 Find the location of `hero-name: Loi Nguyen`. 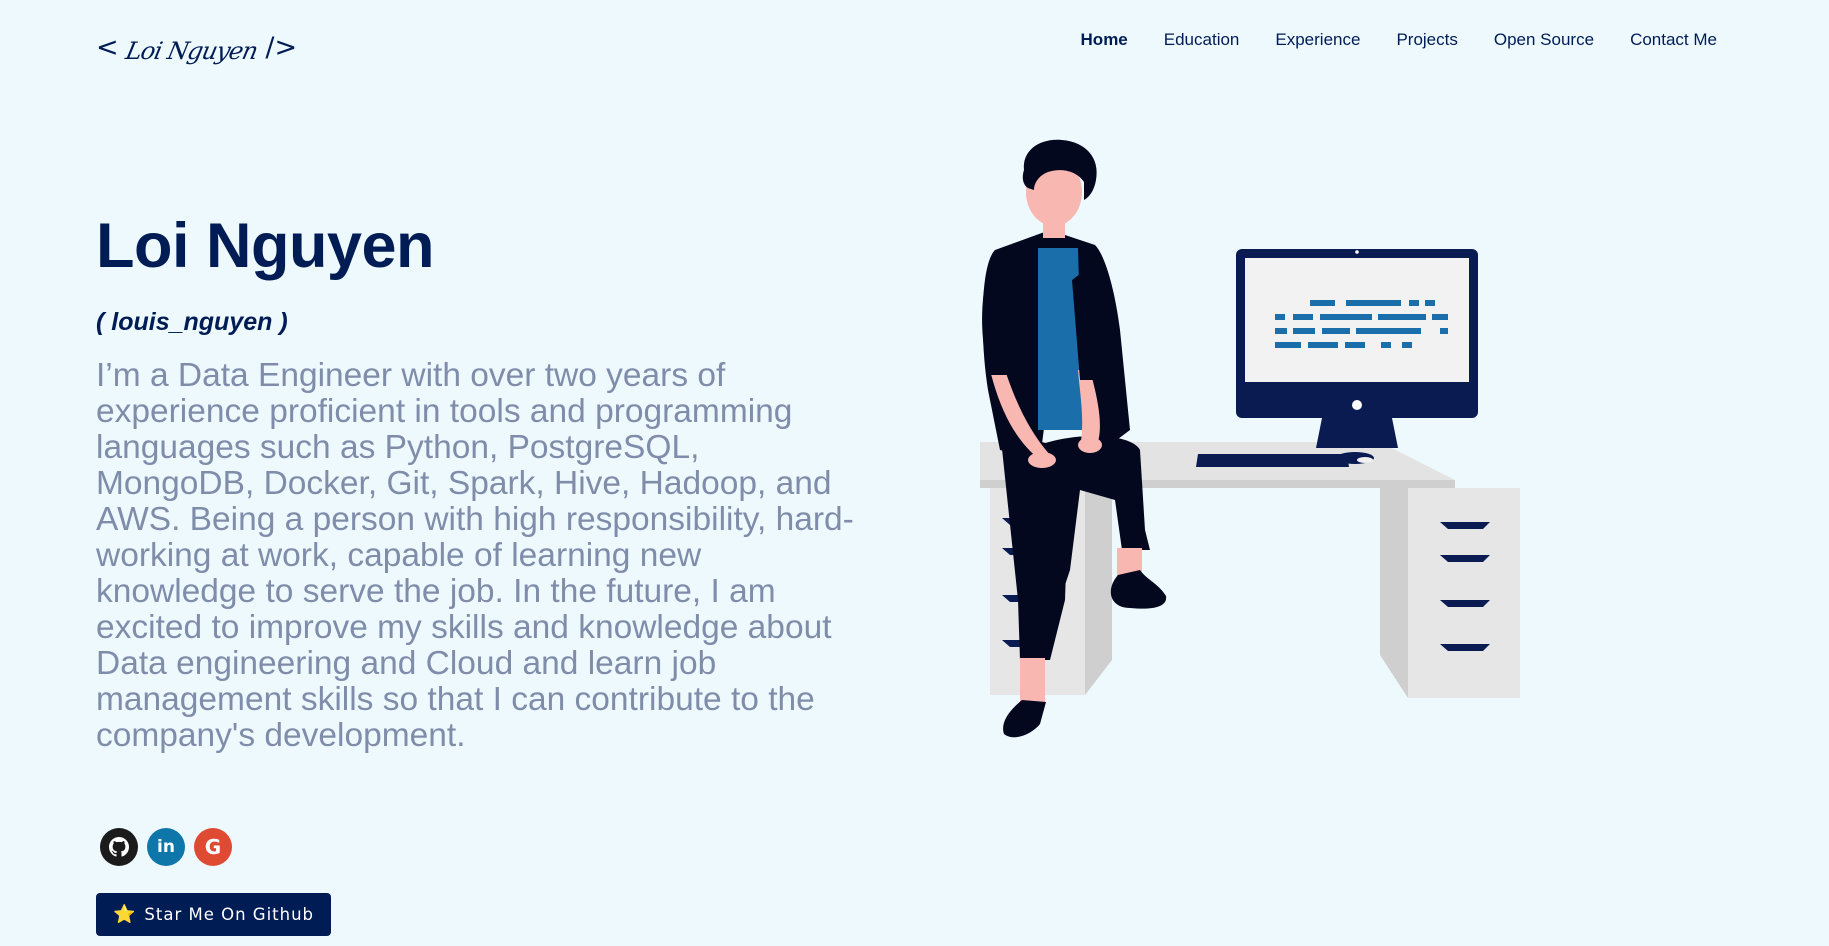

hero-name: Loi Nguyen is located at coordinates (265, 246).